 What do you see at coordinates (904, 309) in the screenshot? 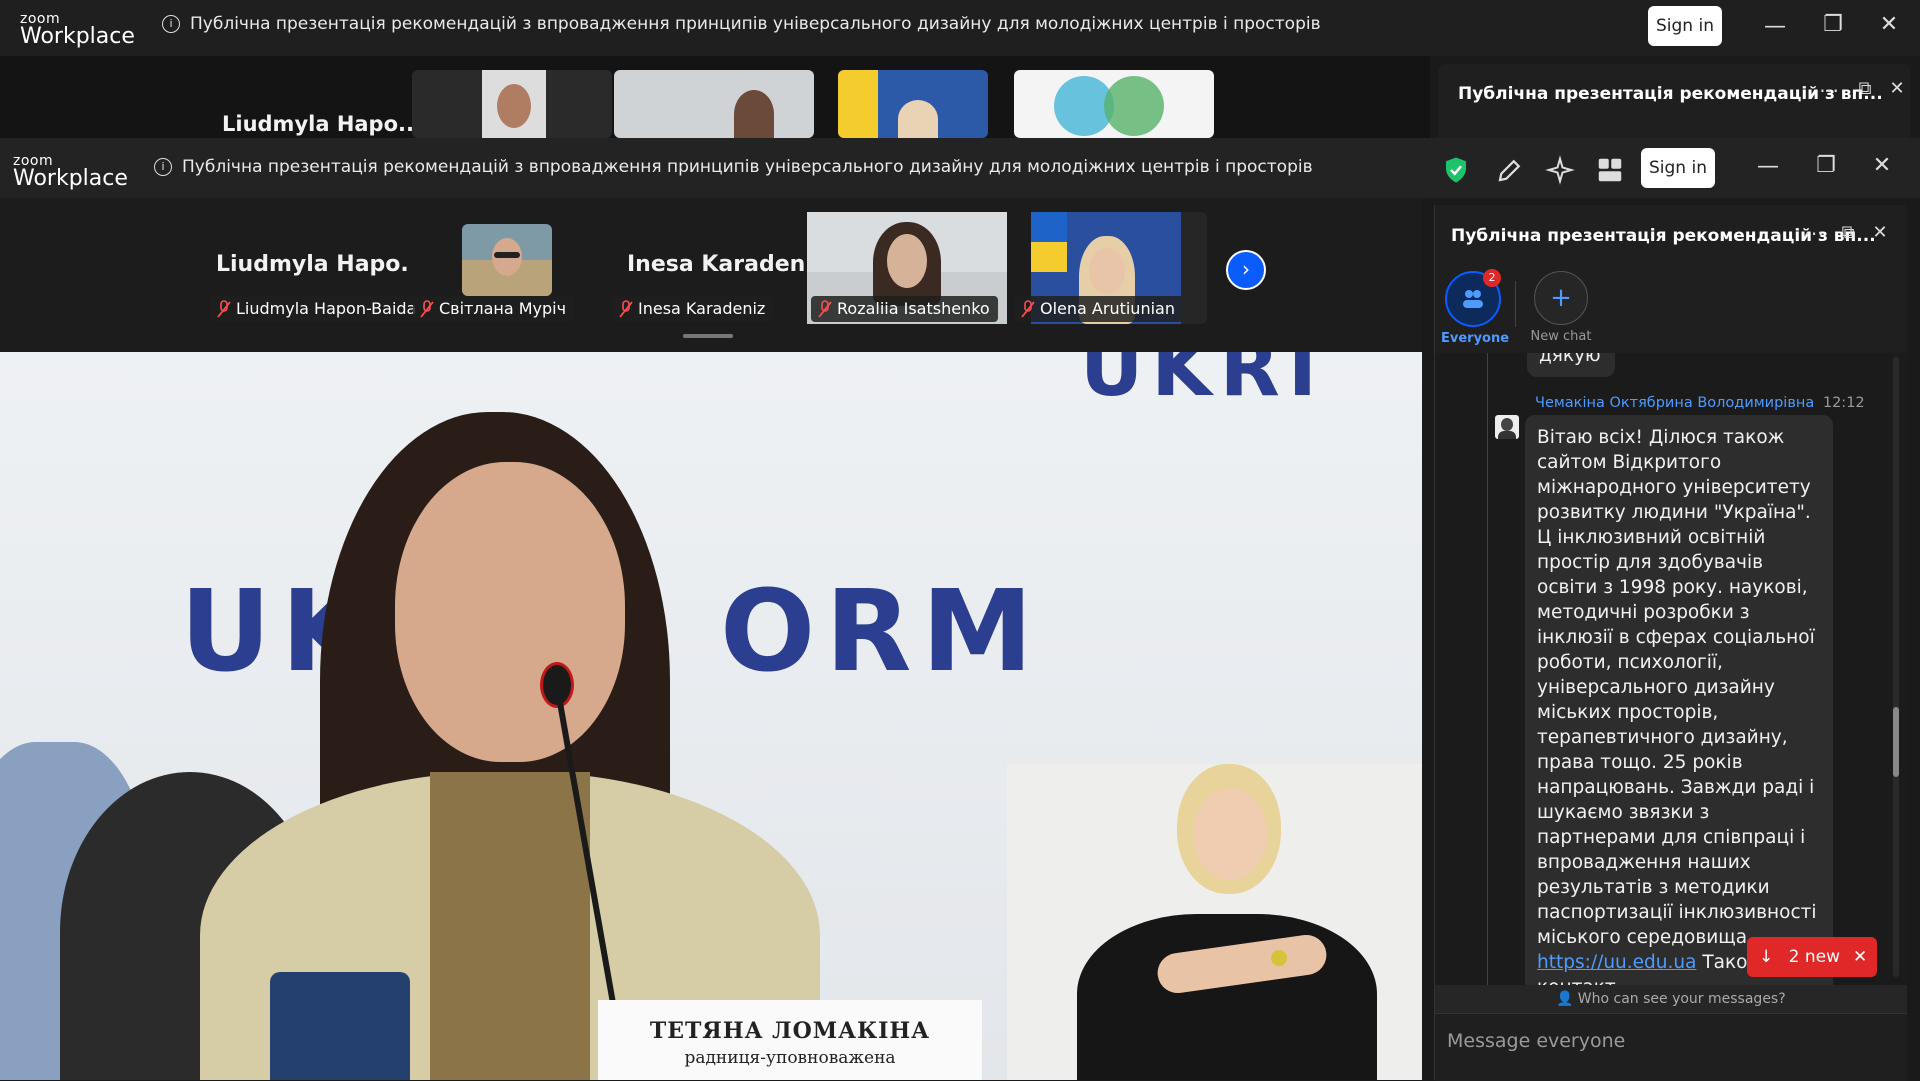
I see `participant-label: Rozaliia Isatshenko` at bounding box center [904, 309].